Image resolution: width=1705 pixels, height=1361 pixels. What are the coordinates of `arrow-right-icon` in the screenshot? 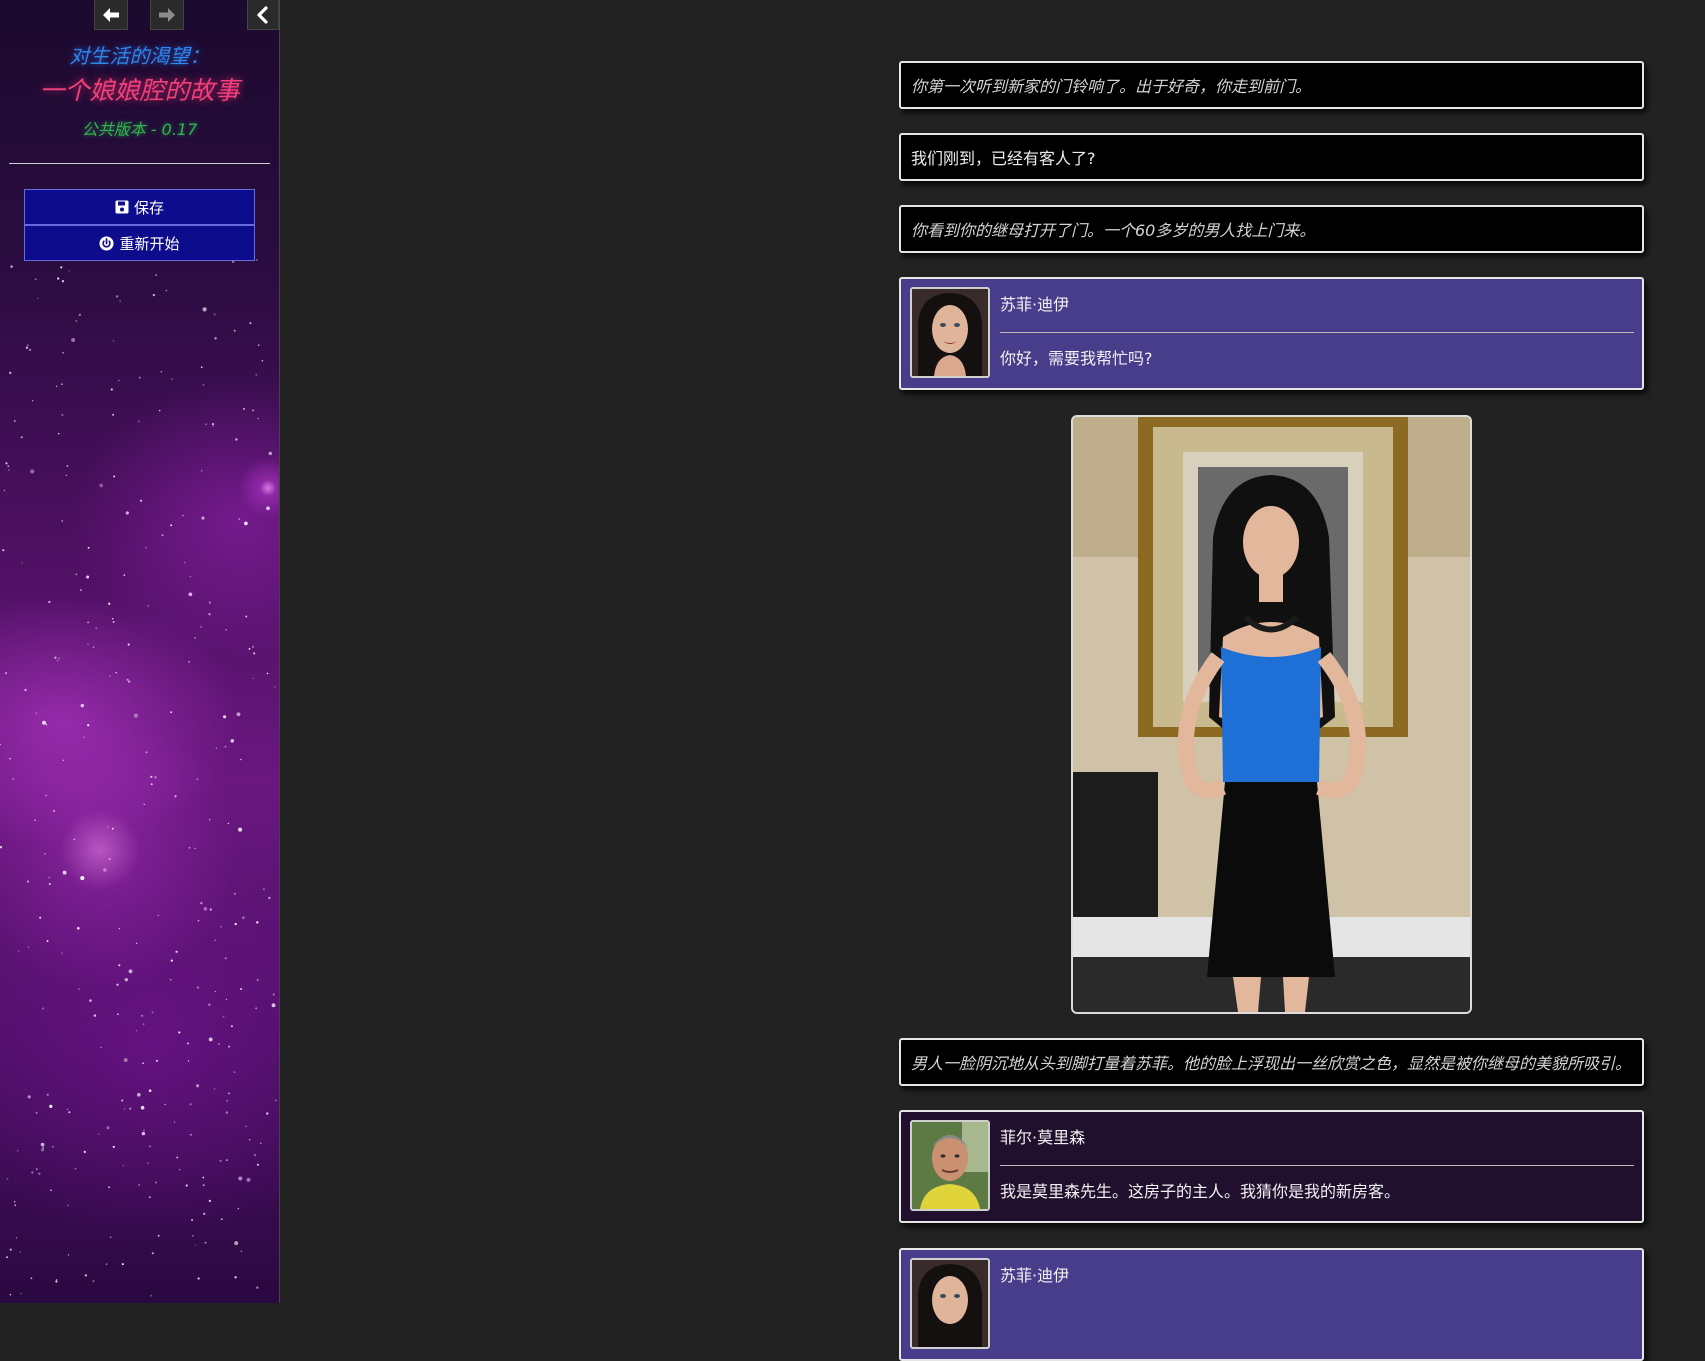 It's located at (167, 15).